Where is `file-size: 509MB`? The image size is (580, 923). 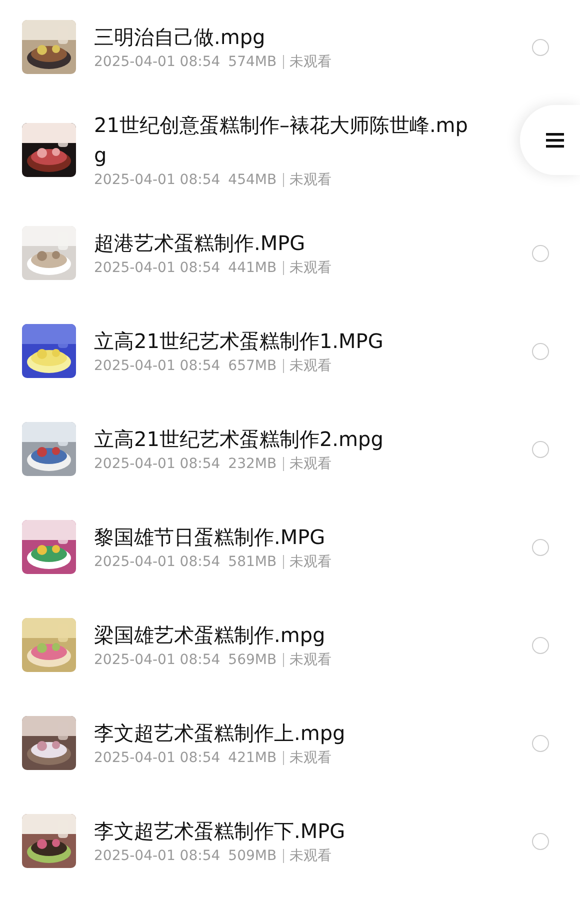 file-size: 509MB is located at coordinates (252, 856).